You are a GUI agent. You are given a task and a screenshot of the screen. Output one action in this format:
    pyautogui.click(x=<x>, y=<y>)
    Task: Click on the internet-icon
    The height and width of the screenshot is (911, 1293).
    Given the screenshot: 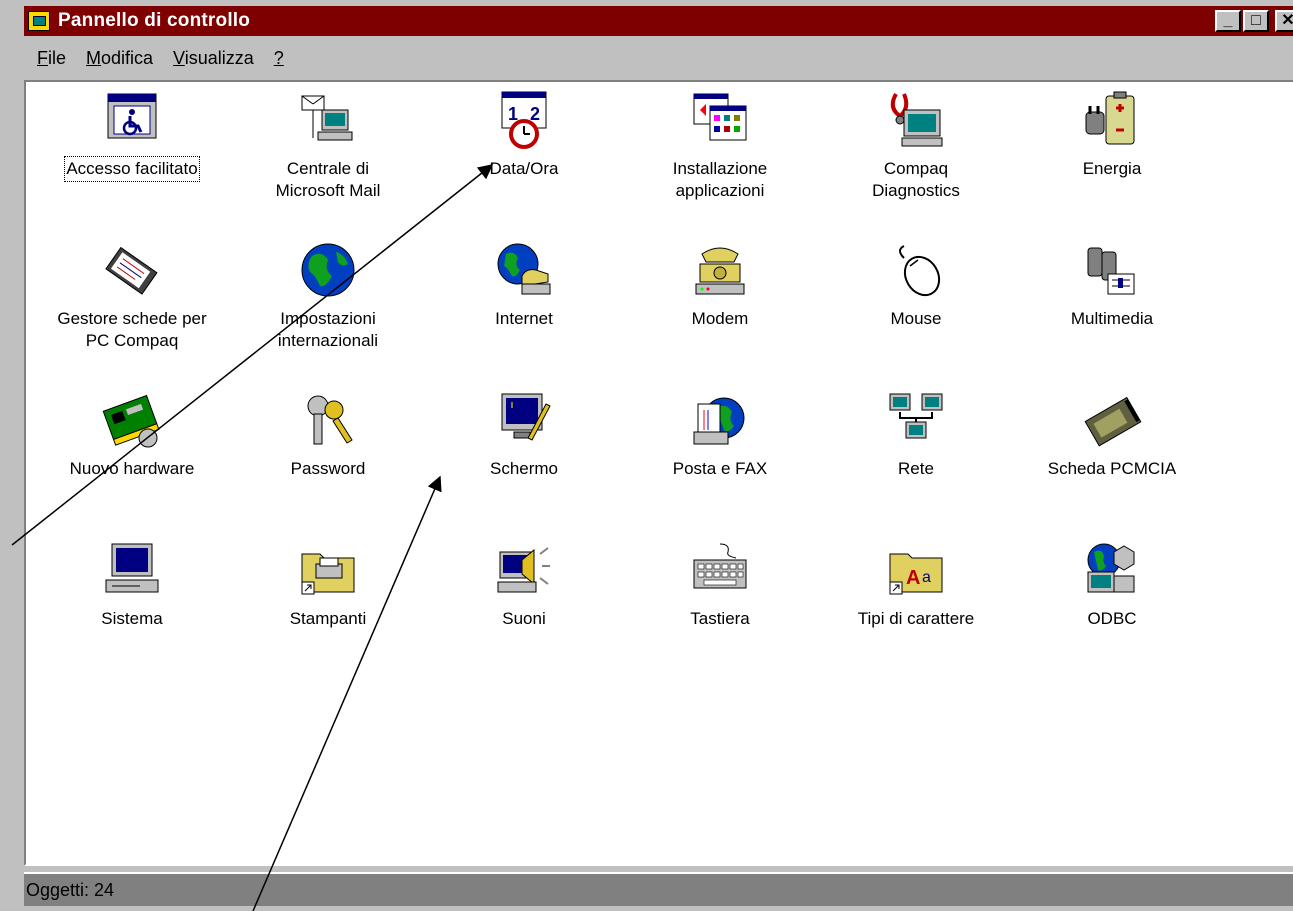 What is the action you would take?
    pyautogui.click(x=524, y=269)
    